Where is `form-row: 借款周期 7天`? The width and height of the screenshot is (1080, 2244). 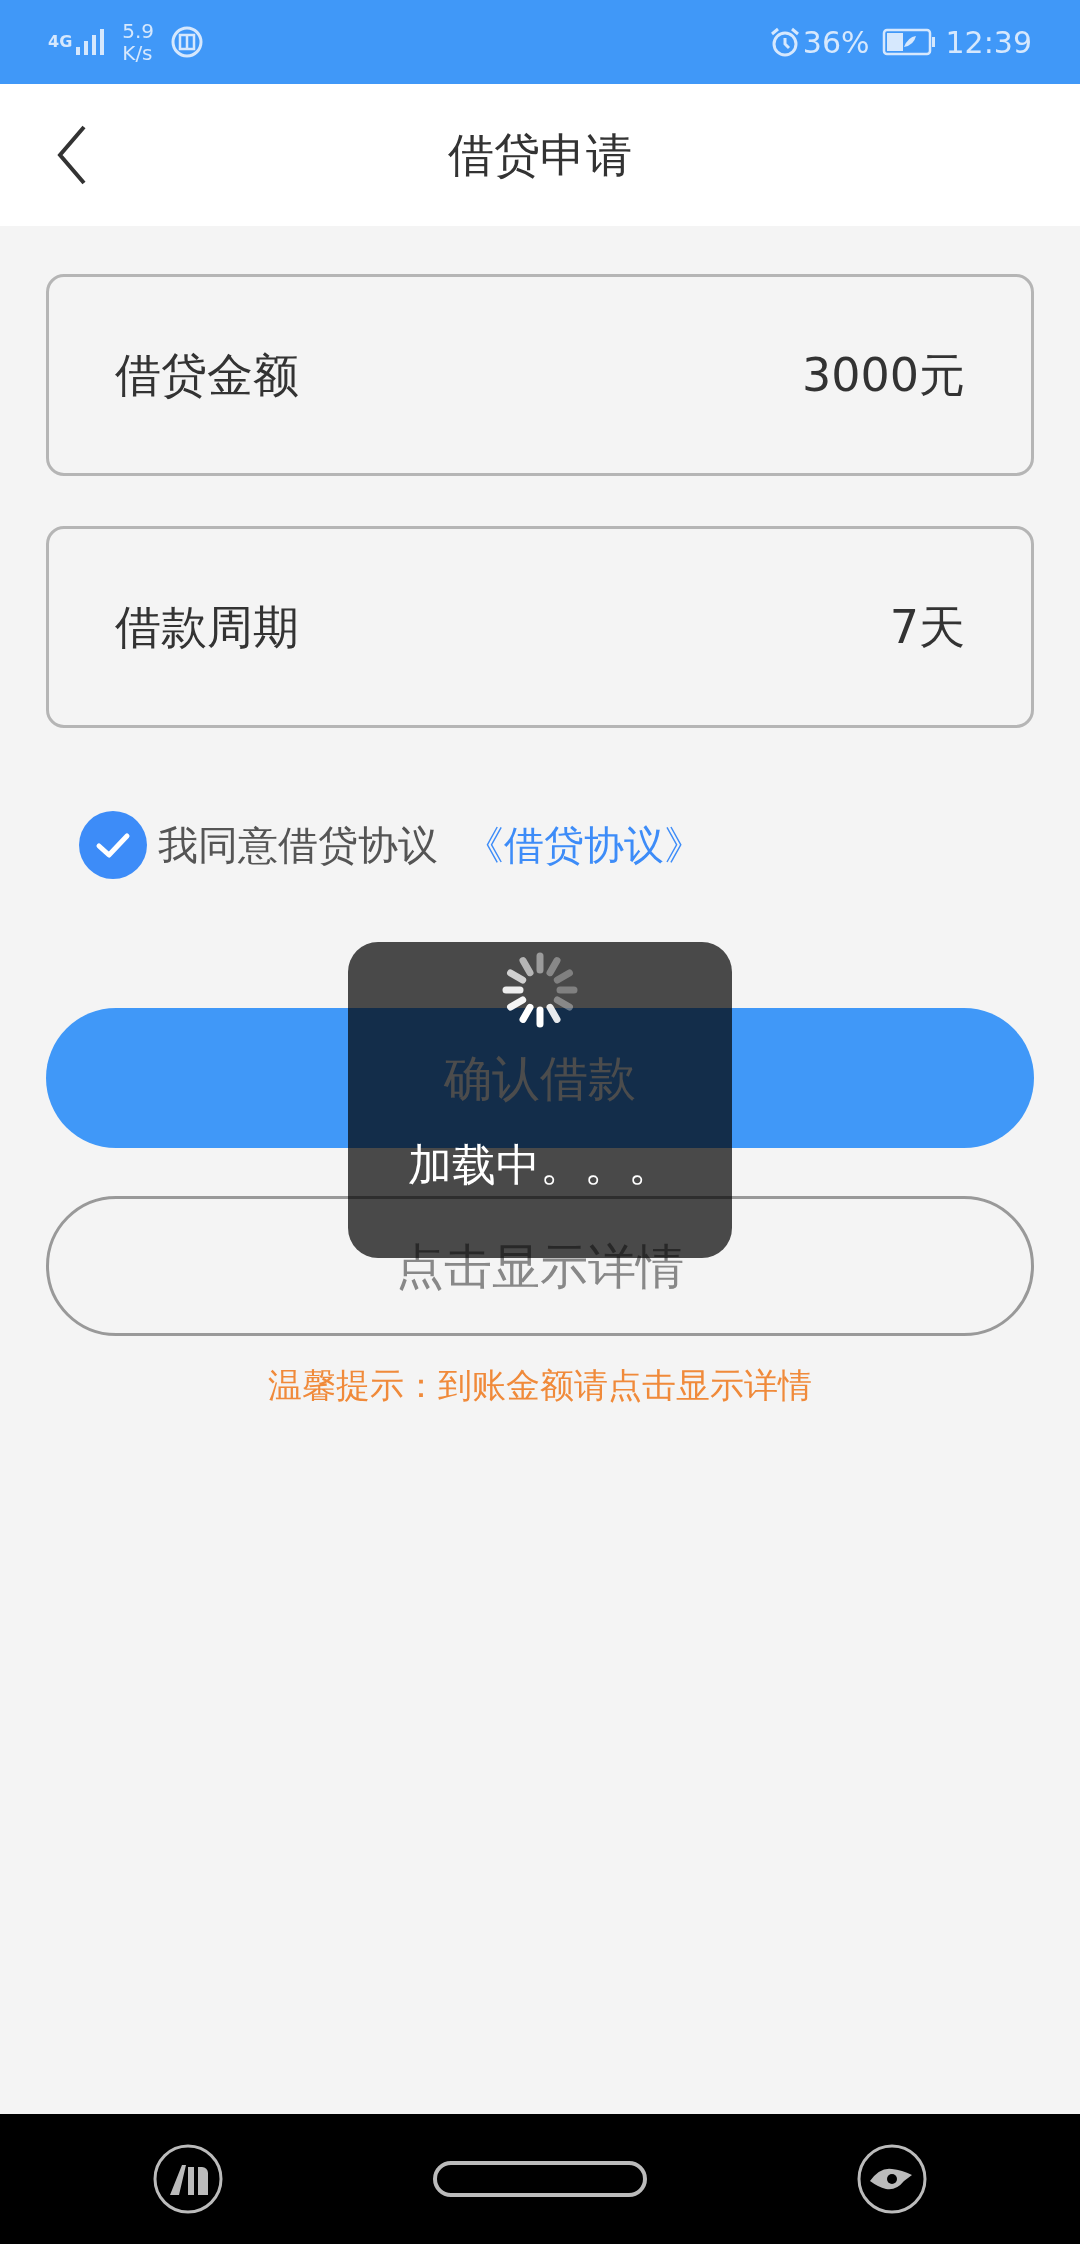 form-row: 借款周期 7天 is located at coordinates (540, 627).